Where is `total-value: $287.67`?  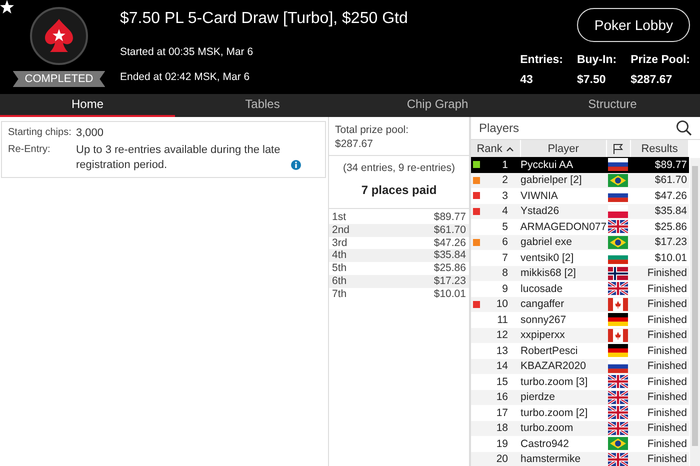
total-value: $287.67 is located at coordinates (354, 144).